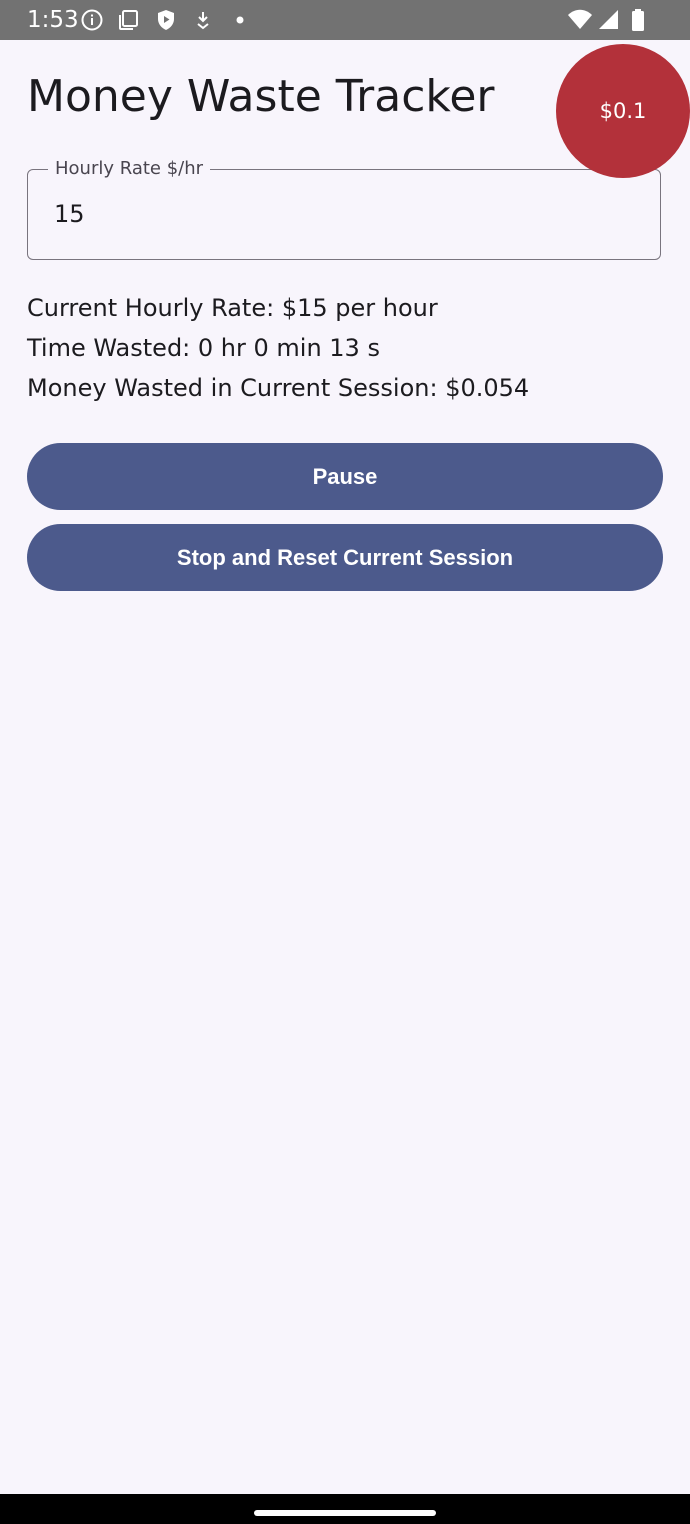 Image resolution: width=690 pixels, height=1524 pixels. Describe the element at coordinates (278, 388) in the screenshot. I see `money-wasted-text: Money Wasted in Current Session: $0.054` at that location.